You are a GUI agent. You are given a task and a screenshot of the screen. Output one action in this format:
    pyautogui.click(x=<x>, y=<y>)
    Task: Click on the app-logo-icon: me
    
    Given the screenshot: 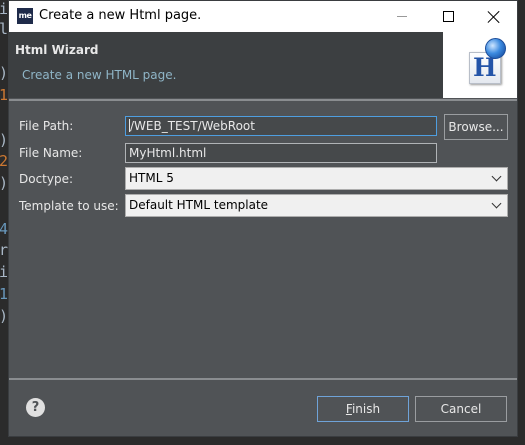 What is the action you would take?
    pyautogui.click(x=25, y=16)
    